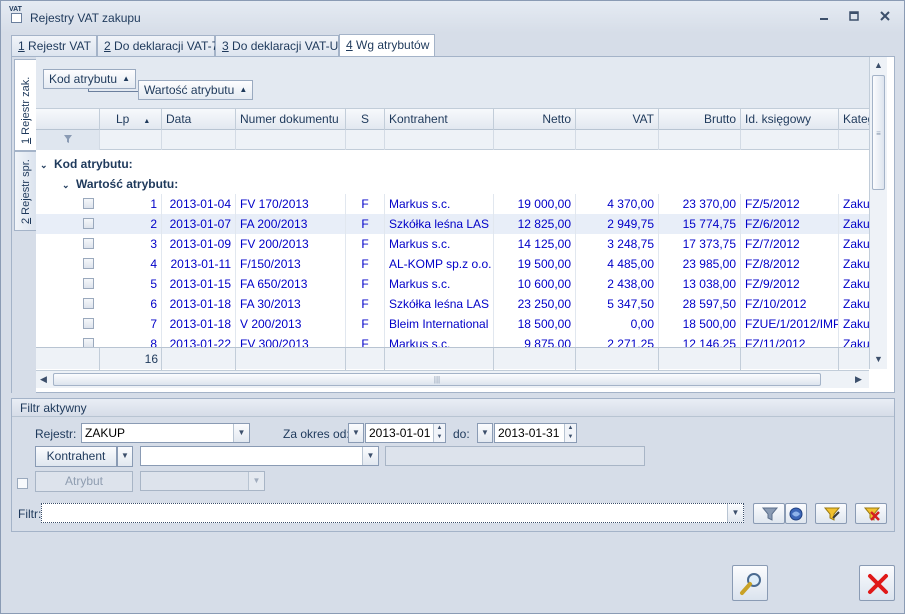 Image resolution: width=905 pixels, height=614 pixels. Describe the element at coordinates (196, 90) in the screenshot. I see `group-wartosc-atrybutu: Wartość atrybutu ▲` at that location.